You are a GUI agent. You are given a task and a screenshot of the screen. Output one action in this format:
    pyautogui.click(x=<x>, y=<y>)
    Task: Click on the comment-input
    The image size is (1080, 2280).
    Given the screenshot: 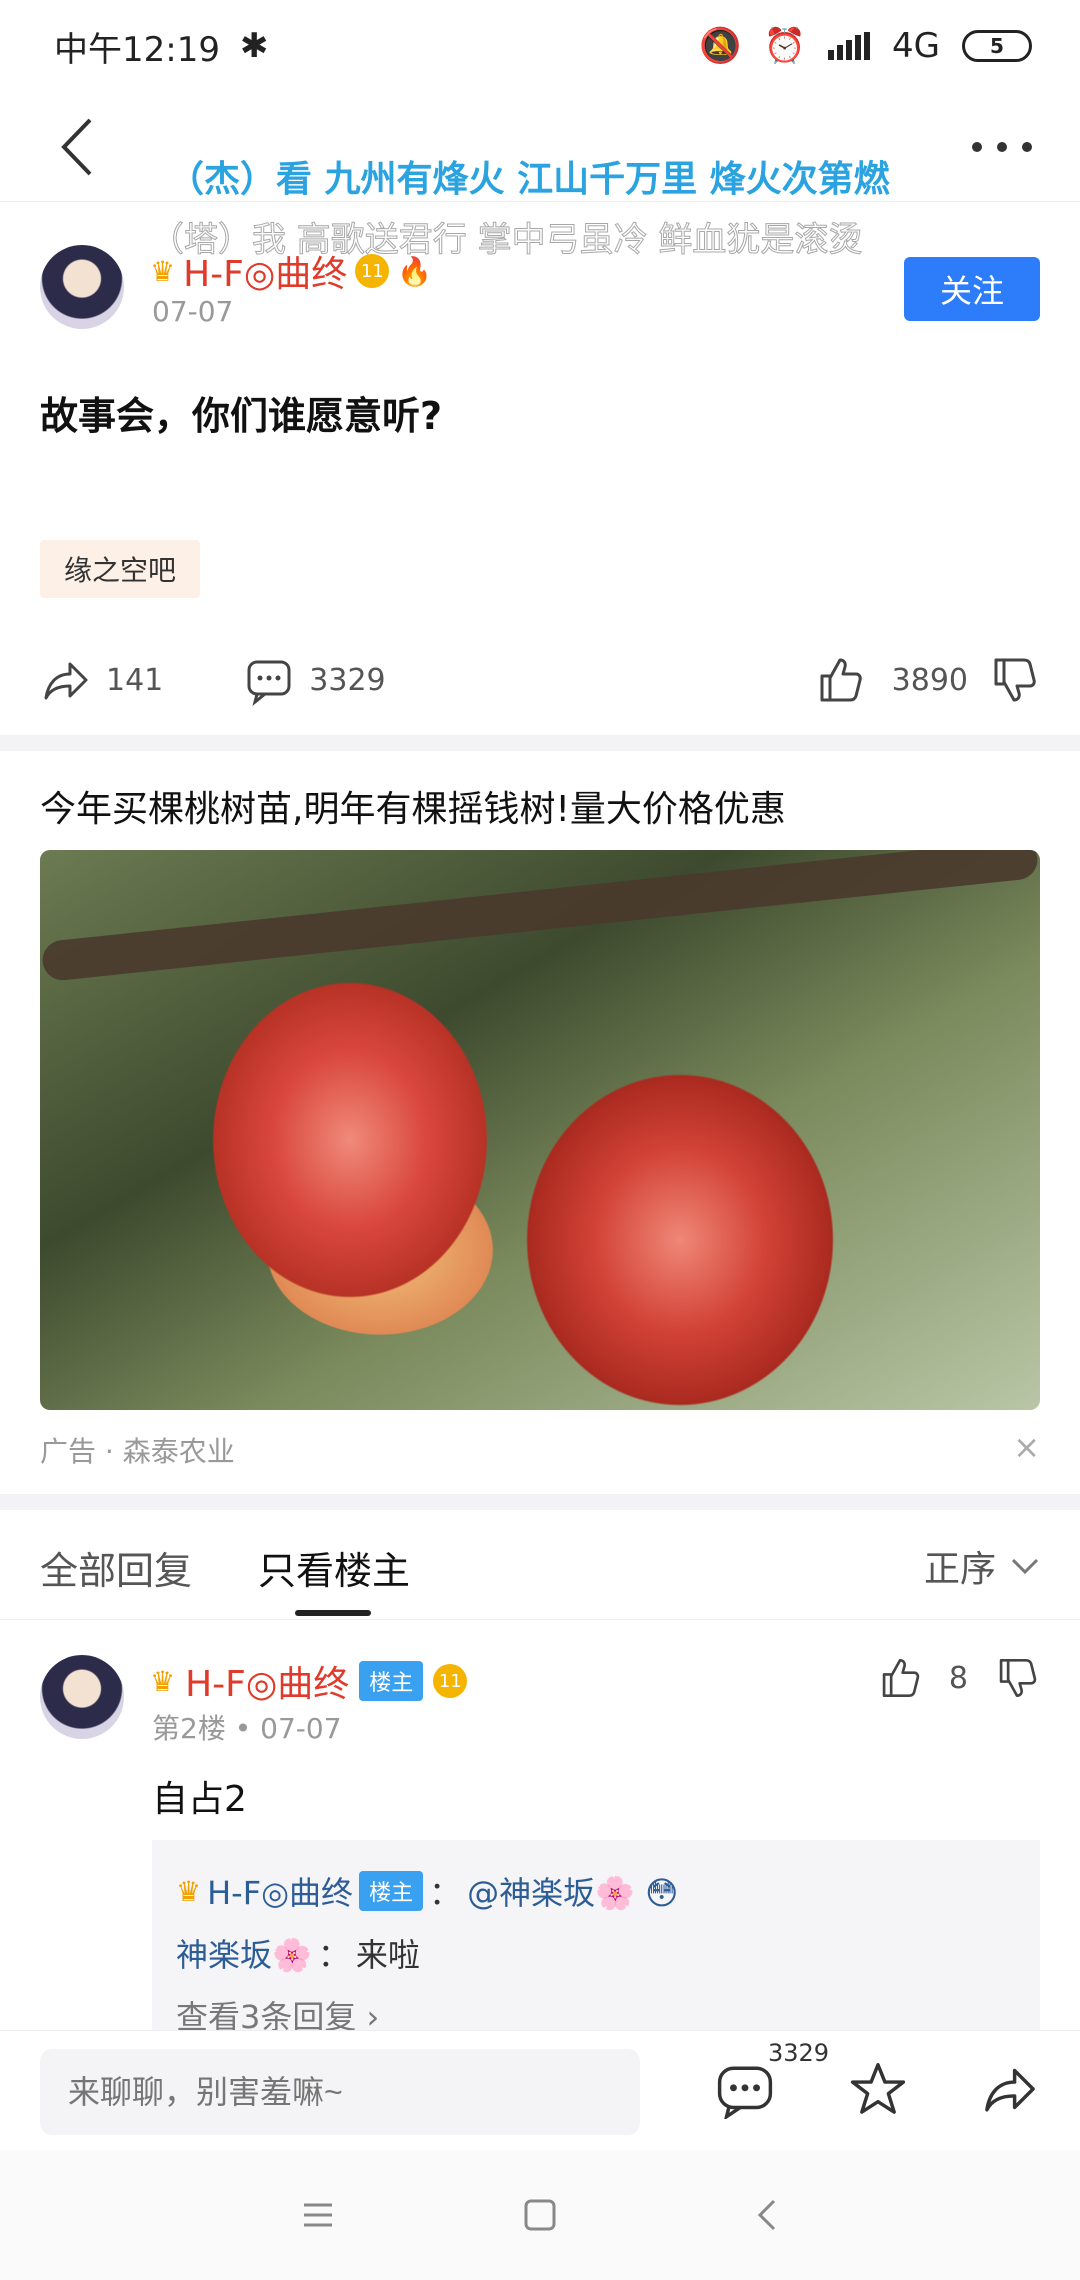 What is the action you would take?
    pyautogui.click(x=340, y=2092)
    